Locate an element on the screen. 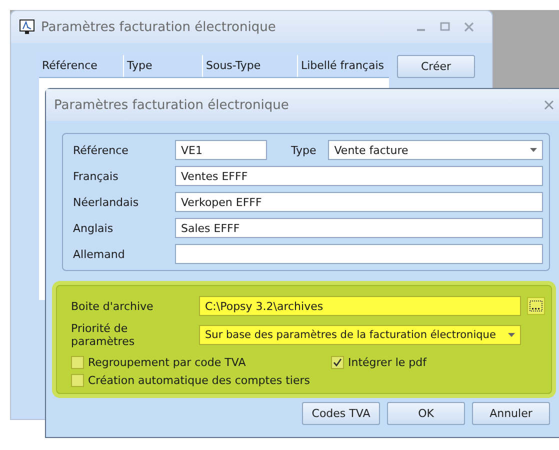 This screenshot has width=559, height=450. checkbox-label: Création automatique des comptes tiers is located at coordinates (199, 380).